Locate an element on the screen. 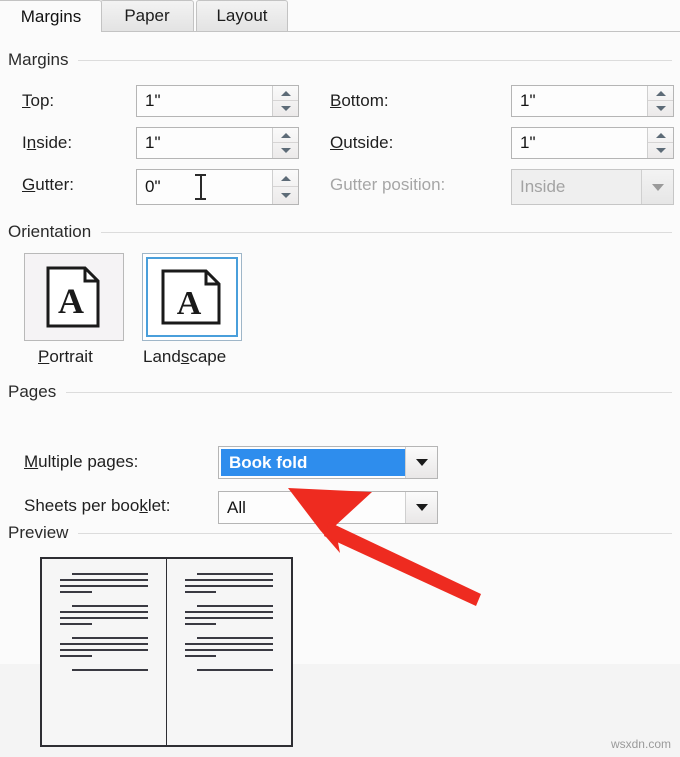 The height and width of the screenshot is (757, 680). gutter-spinbox: 0" is located at coordinates (217, 187).